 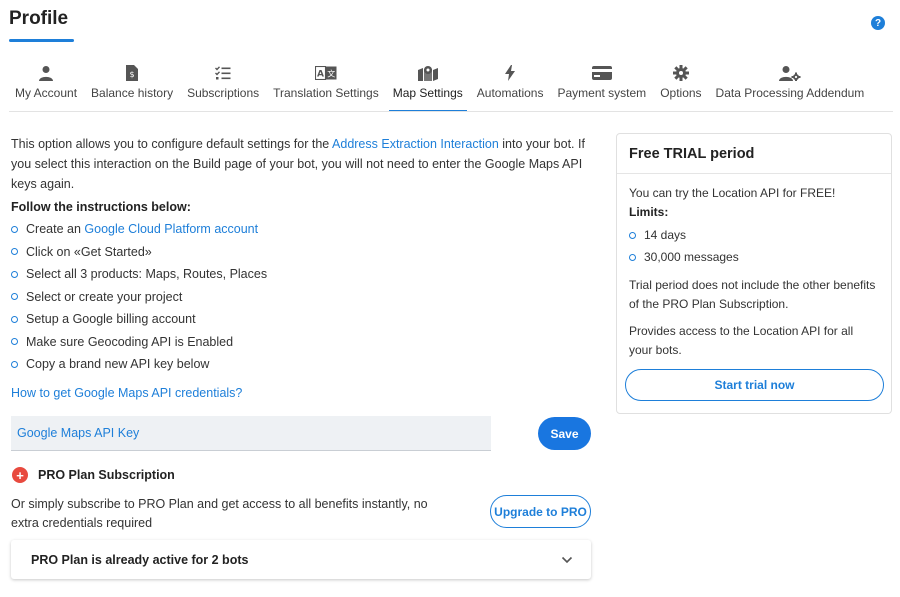 I want to click on tab-data-processing-addendum: Data Processing Addendum, so click(x=790, y=87).